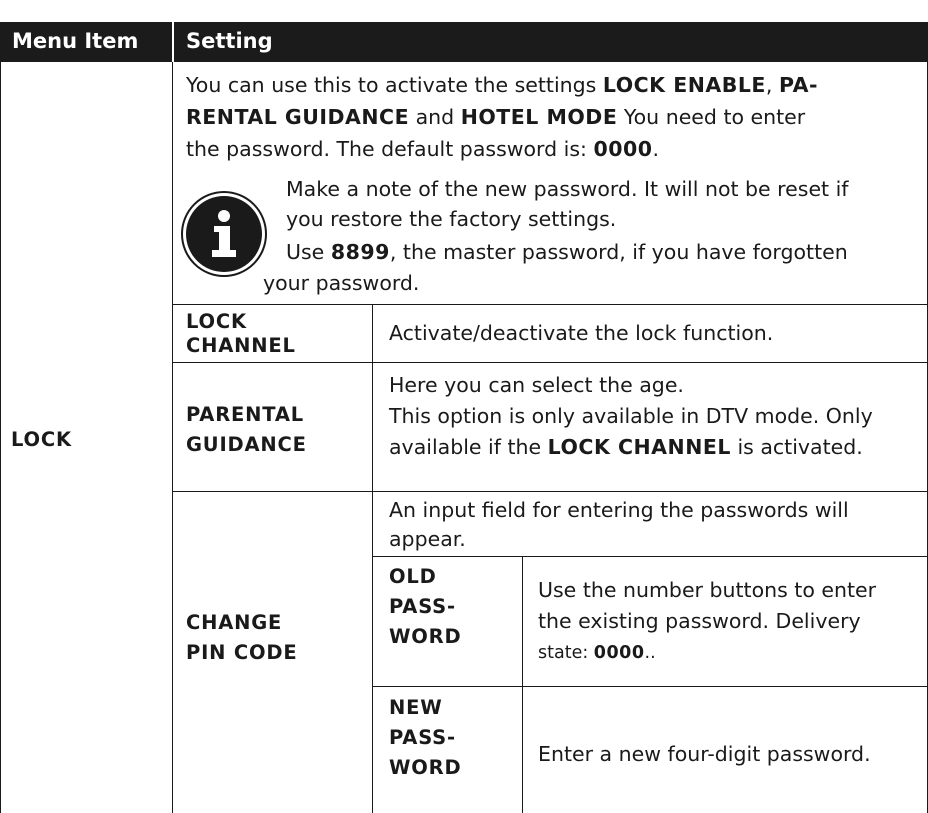 This screenshot has height=813, width=928. Describe the element at coordinates (650, 556) in the screenshot. I see `row-line-pin-intro` at that location.